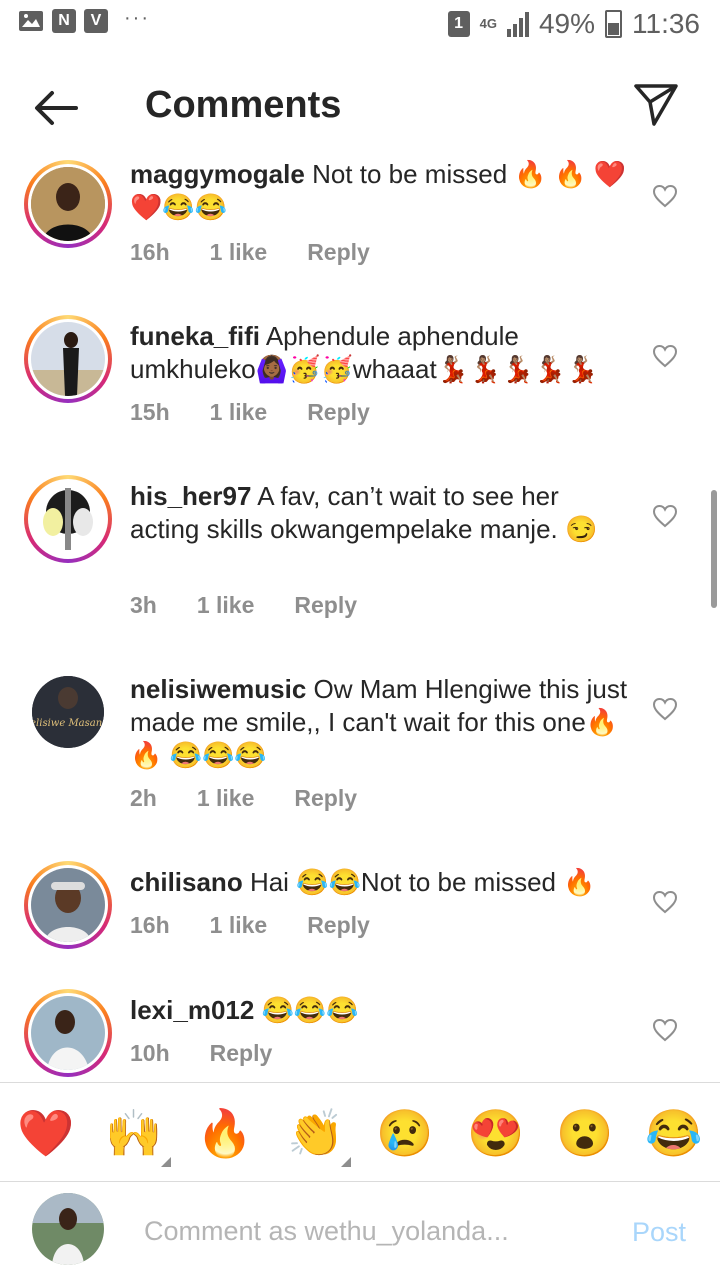 This screenshot has width=720, height=1280. Describe the element at coordinates (143, 605) in the screenshot. I see `comment-time: 3h` at that location.